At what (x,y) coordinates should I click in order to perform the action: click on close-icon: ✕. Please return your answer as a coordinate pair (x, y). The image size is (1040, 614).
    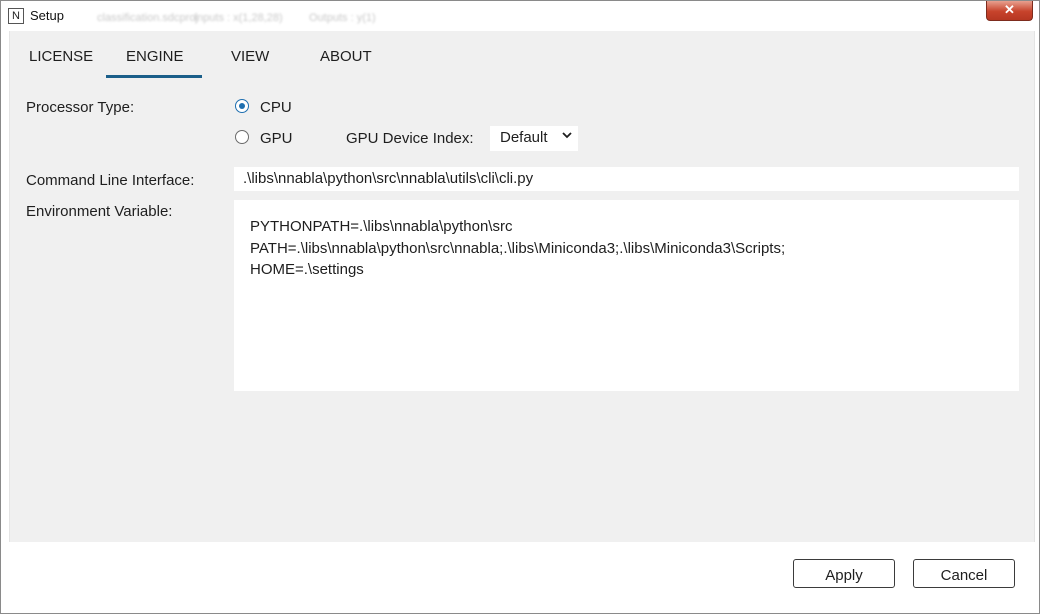
    Looking at the image, I should click on (1009, 9).